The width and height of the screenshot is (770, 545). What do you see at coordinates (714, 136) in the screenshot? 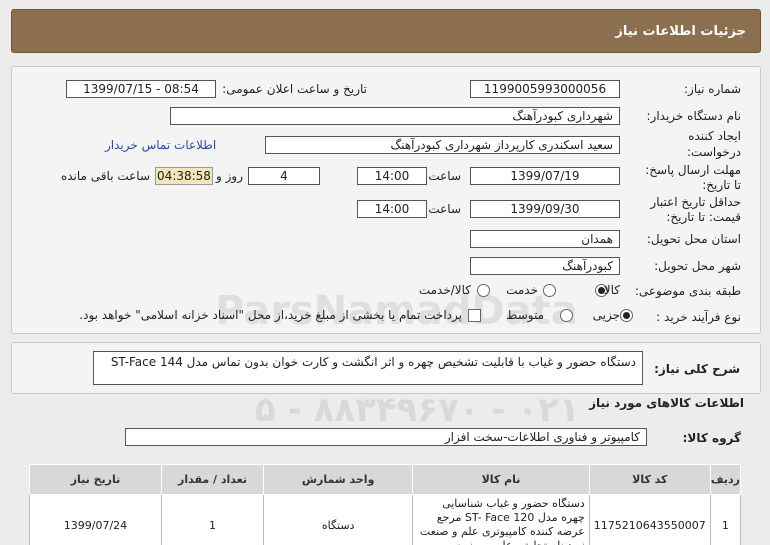
I see `requester-label-line1: ایجاد کننده` at bounding box center [714, 136].